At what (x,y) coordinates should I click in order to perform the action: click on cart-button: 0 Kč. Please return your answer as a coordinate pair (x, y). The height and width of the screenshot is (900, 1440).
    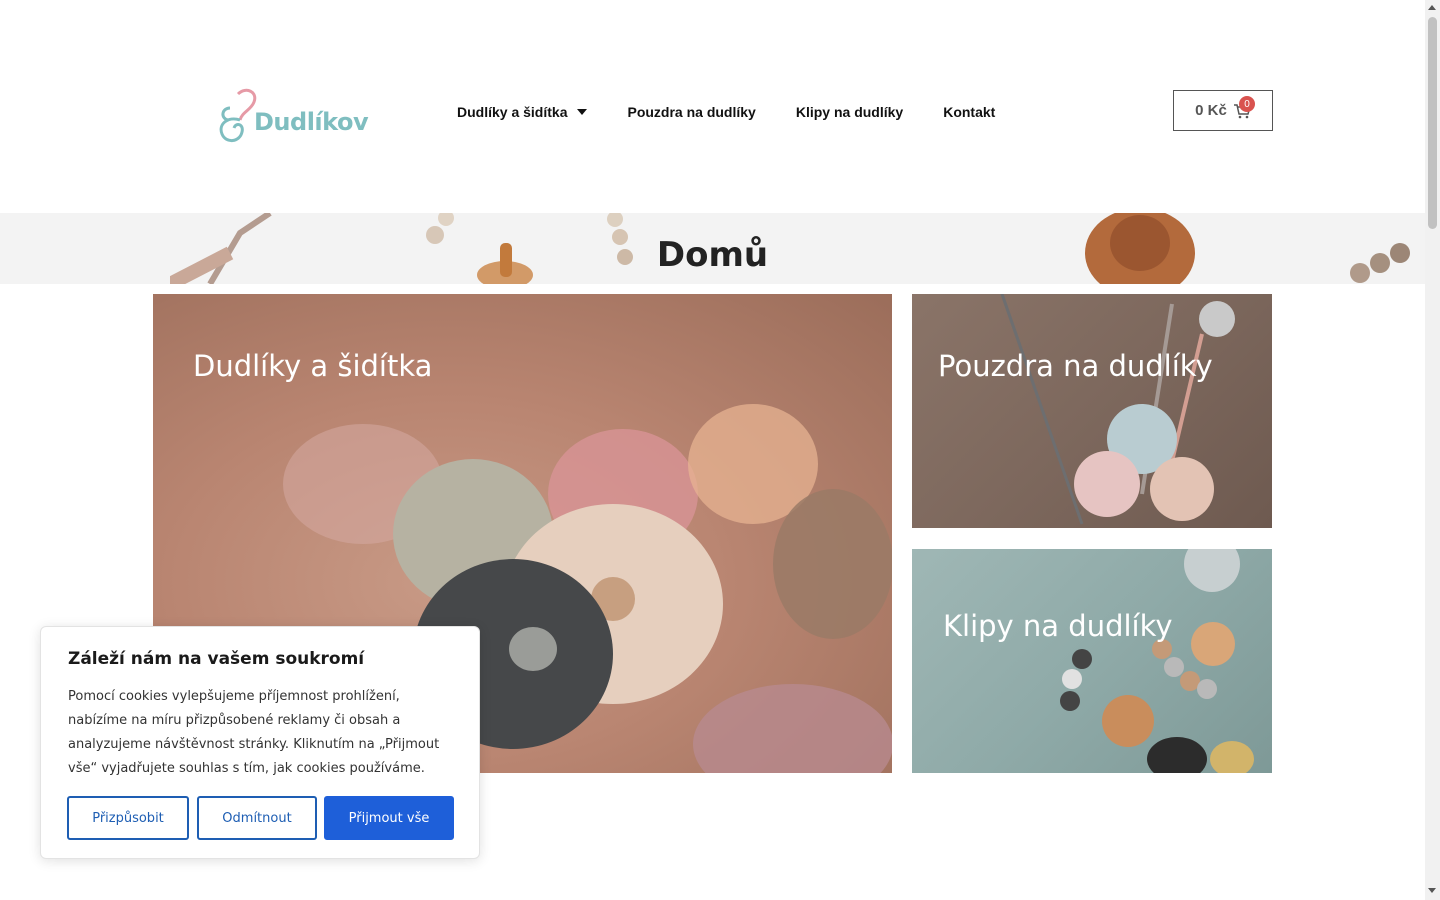
    Looking at the image, I should click on (1223, 110).